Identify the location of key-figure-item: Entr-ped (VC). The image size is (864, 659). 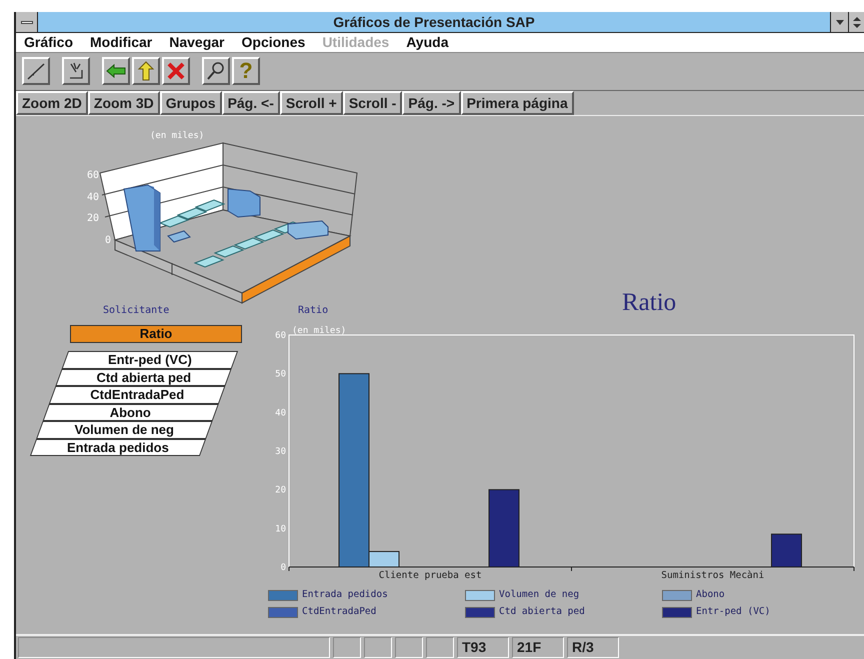
(150, 359).